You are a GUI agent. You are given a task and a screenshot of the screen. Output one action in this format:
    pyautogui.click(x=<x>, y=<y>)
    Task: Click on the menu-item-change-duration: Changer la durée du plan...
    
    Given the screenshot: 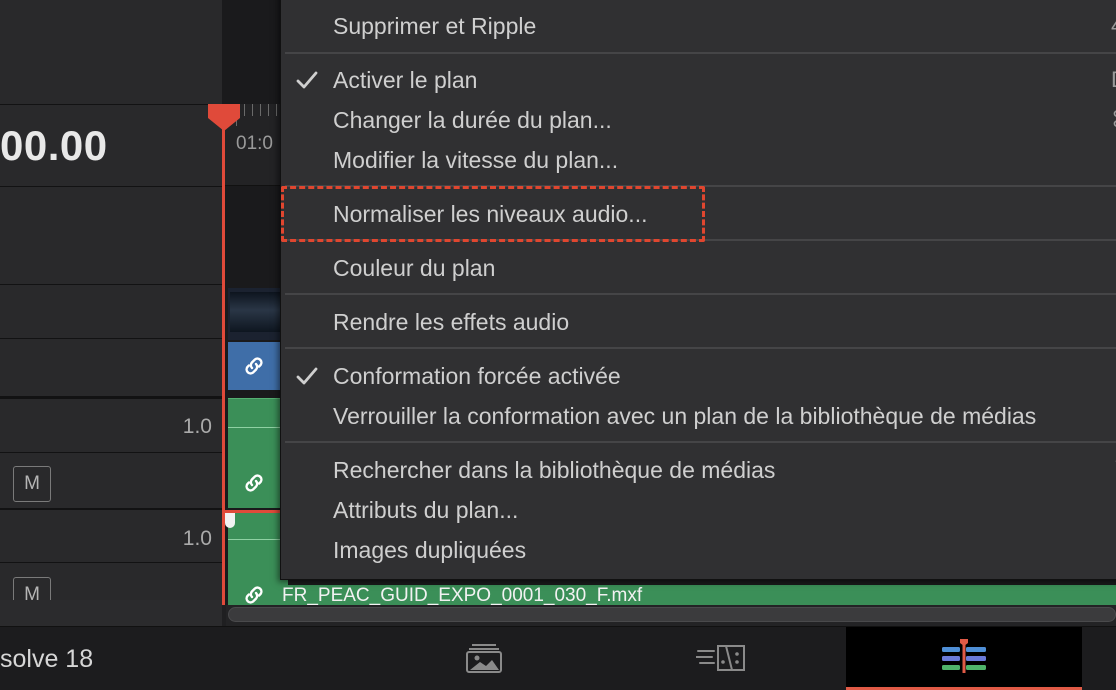 What is the action you would take?
    pyautogui.click(x=472, y=120)
    